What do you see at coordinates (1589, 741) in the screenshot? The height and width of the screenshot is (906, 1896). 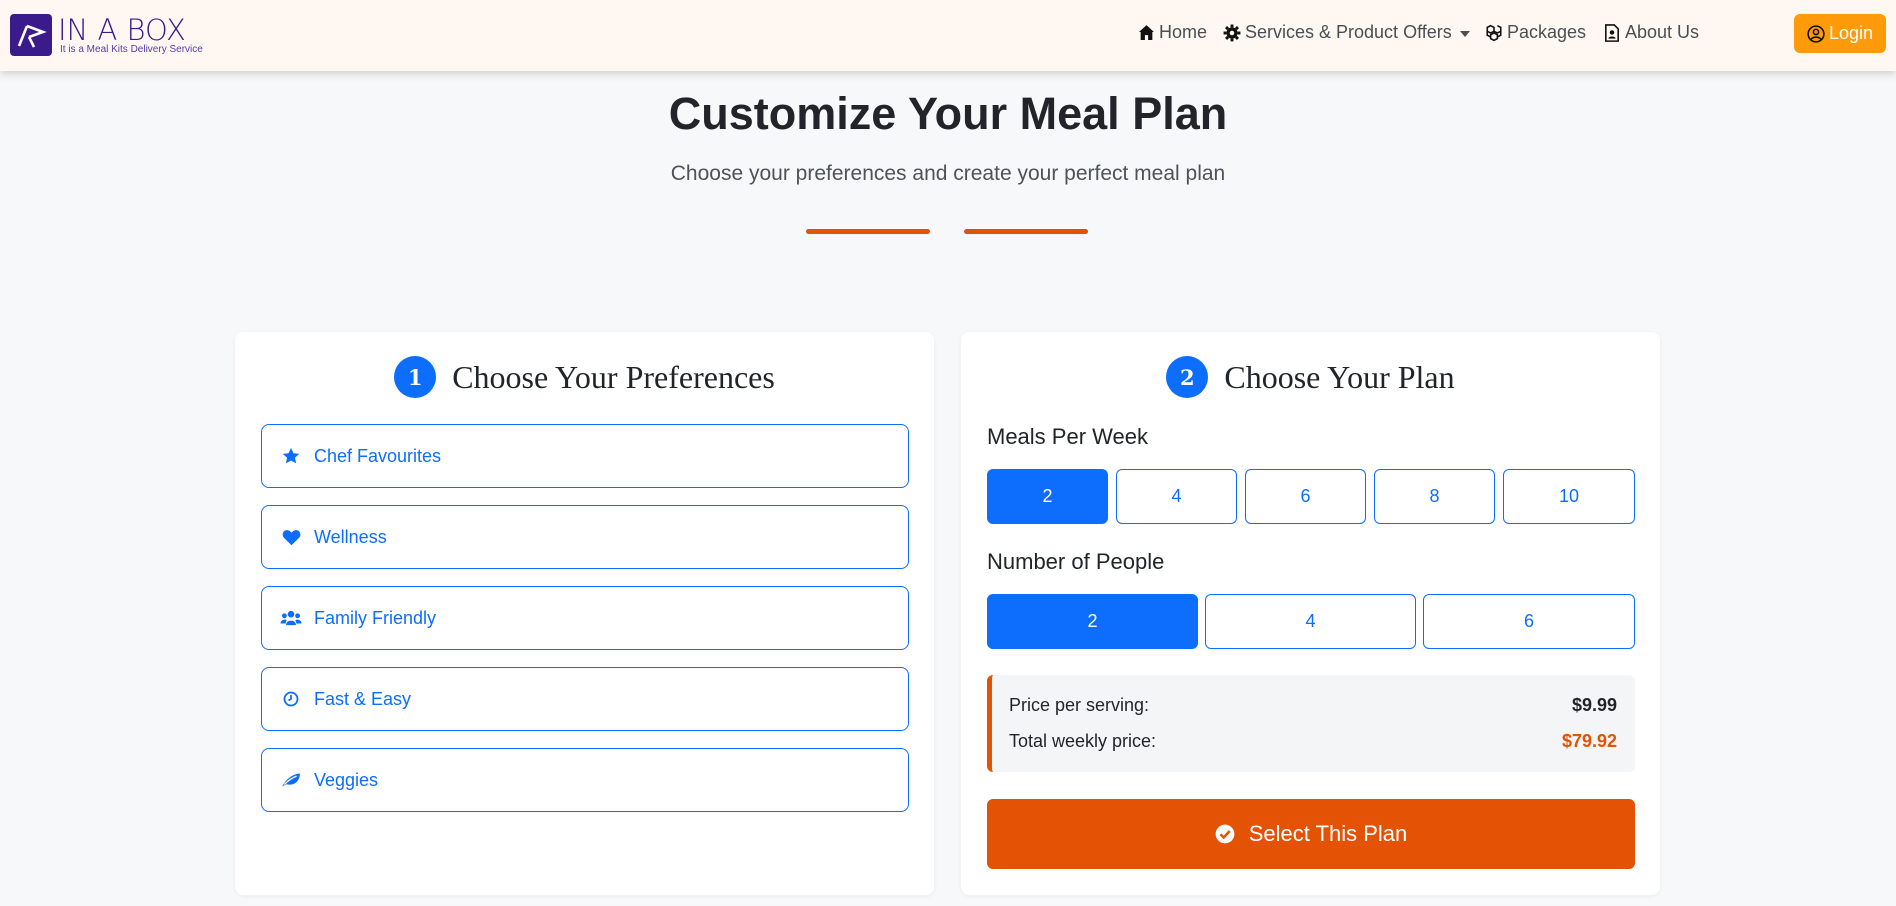 I see `total-weekly-price-value: $79.92` at bounding box center [1589, 741].